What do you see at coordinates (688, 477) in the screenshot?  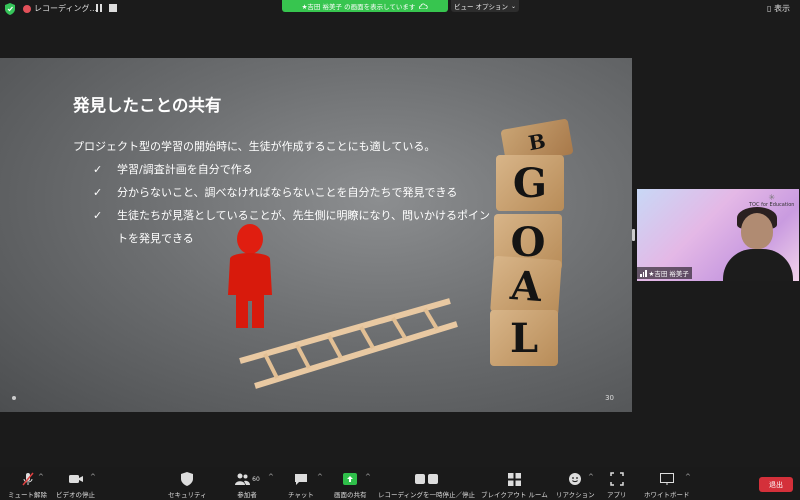 I see `whiteboard-options-chevron-icon: ^` at bounding box center [688, 477].